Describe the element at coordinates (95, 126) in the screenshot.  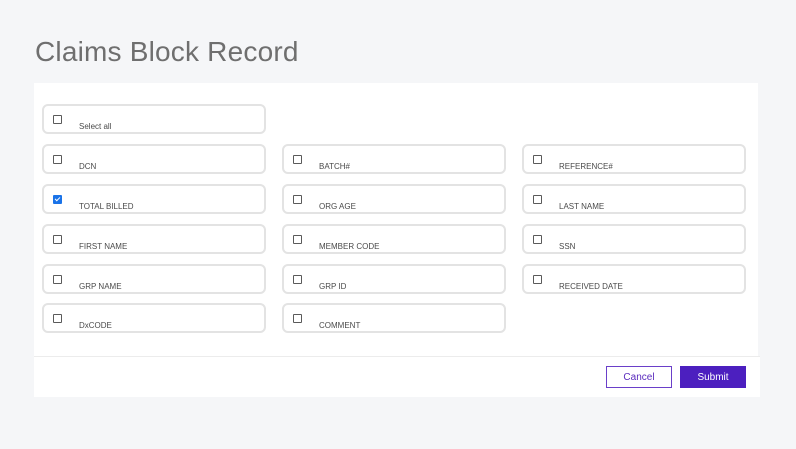
I see `option-label: Select all` at that location.